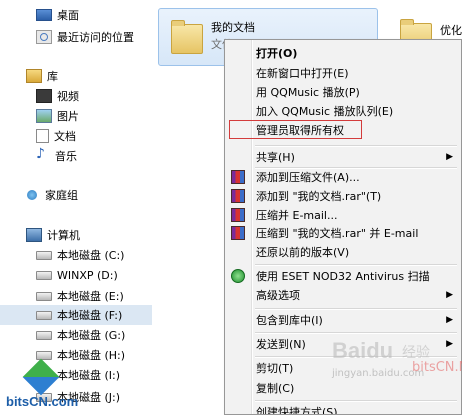 The height and width of the screenshot is (415, 462). What do you see at coordinates (343, 111) in the screenshot?
I see `menu-item-qqmusic-queue: 加入 QQMusic 播放队列(E)` at bounding box center [343, 111].